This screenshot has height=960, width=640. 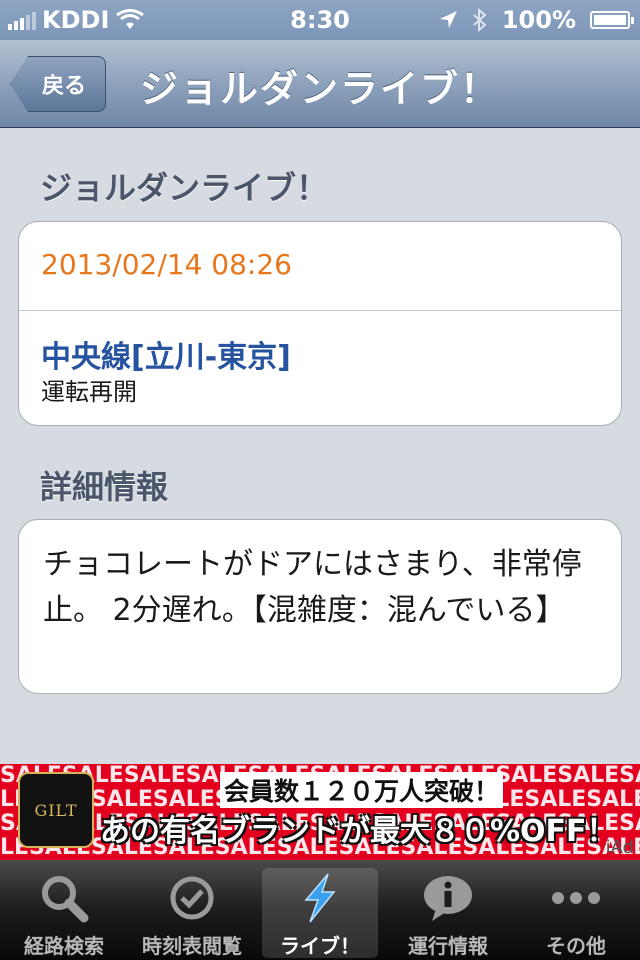 I want to click on section-title-detail: 詳細情報, so click(x=104, y=487).